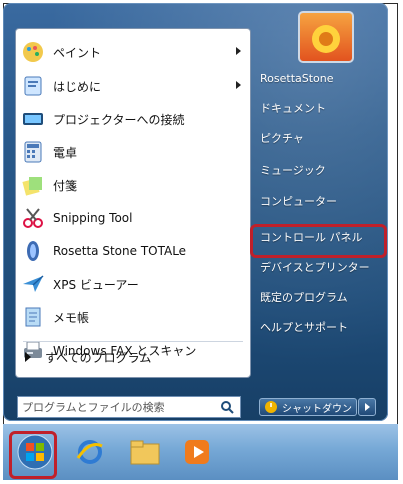 The width and height of the screenshot is (403, 484). I want to click on xps-viewer-icon, so click(33, 283).